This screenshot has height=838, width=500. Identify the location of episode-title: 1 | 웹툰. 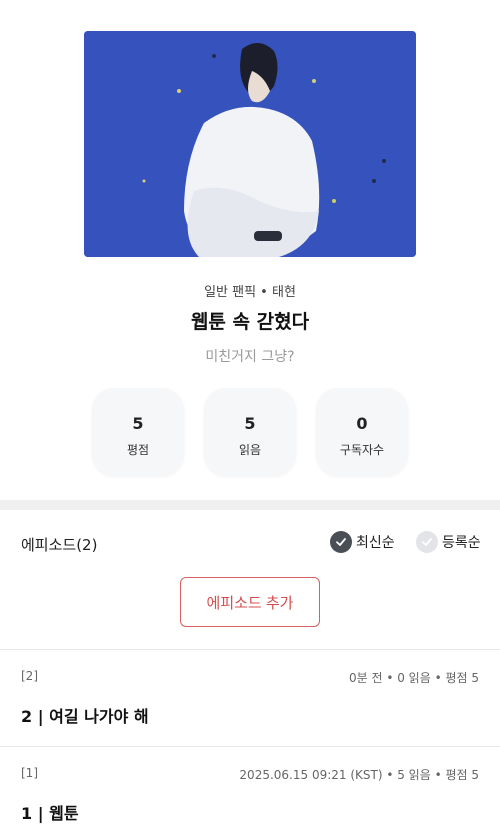
(50, 813).